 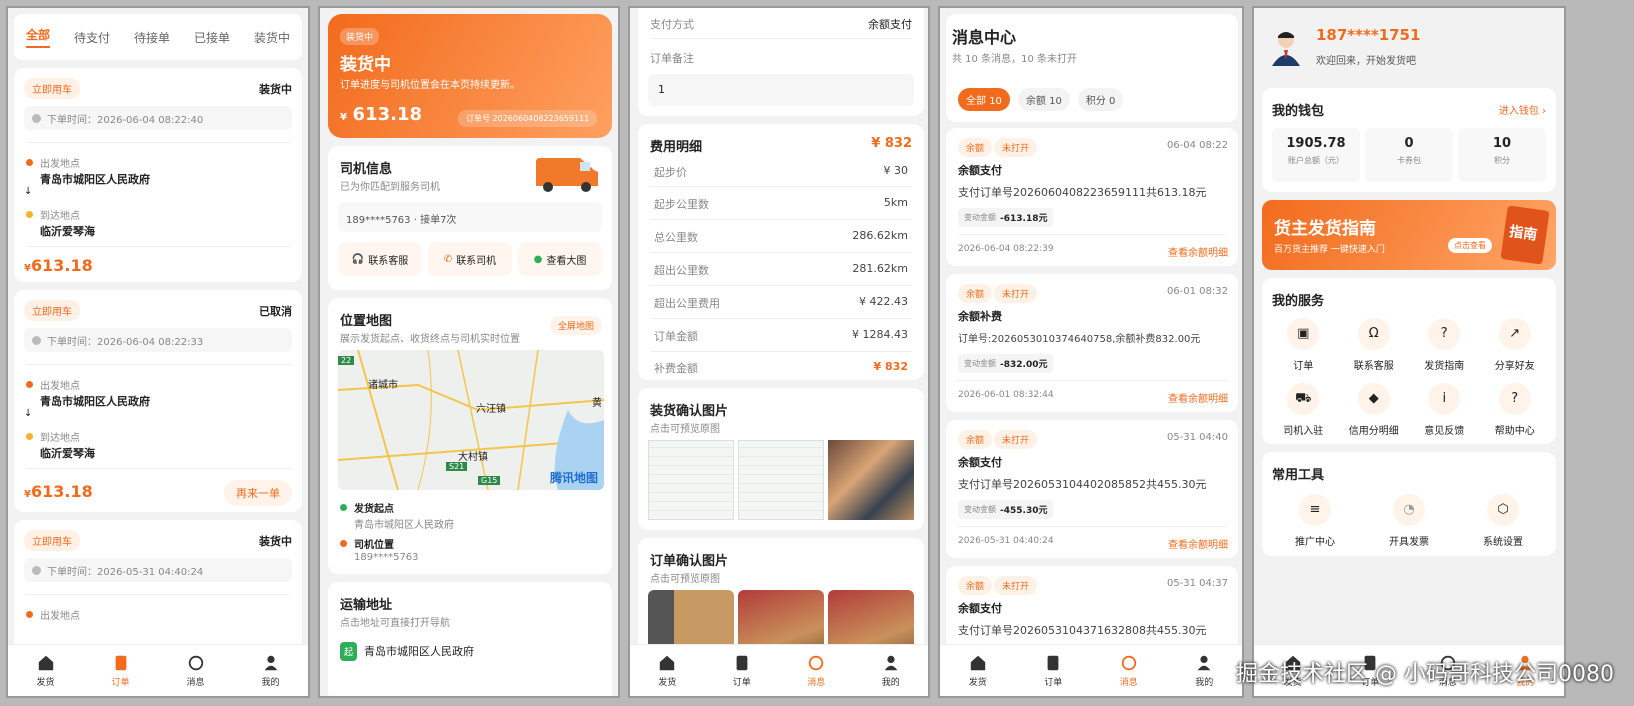 I want to click on origin-dot, so click(x=29, y=384).